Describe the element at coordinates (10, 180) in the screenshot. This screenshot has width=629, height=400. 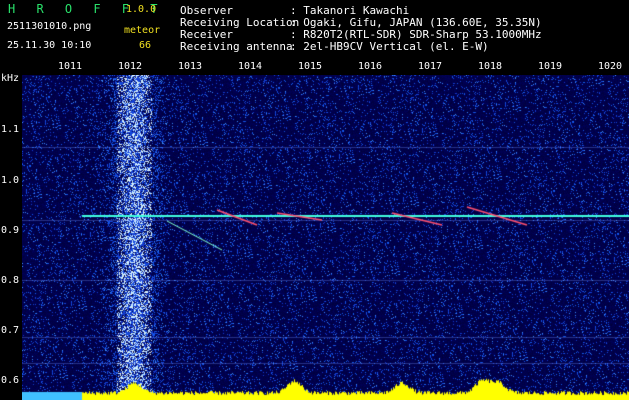
I see `y-tick-label: 1.0` at that location.